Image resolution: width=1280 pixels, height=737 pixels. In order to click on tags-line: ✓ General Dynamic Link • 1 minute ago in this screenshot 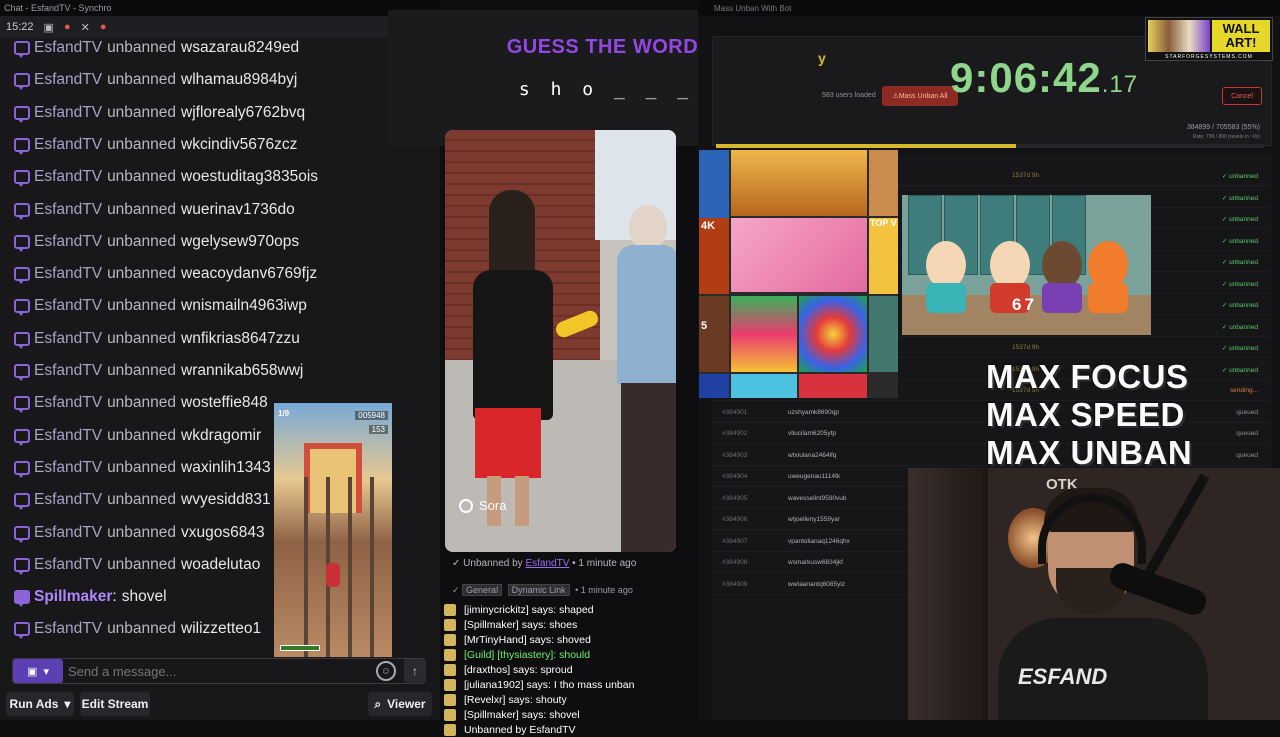, I will do `click(572, 590)`.